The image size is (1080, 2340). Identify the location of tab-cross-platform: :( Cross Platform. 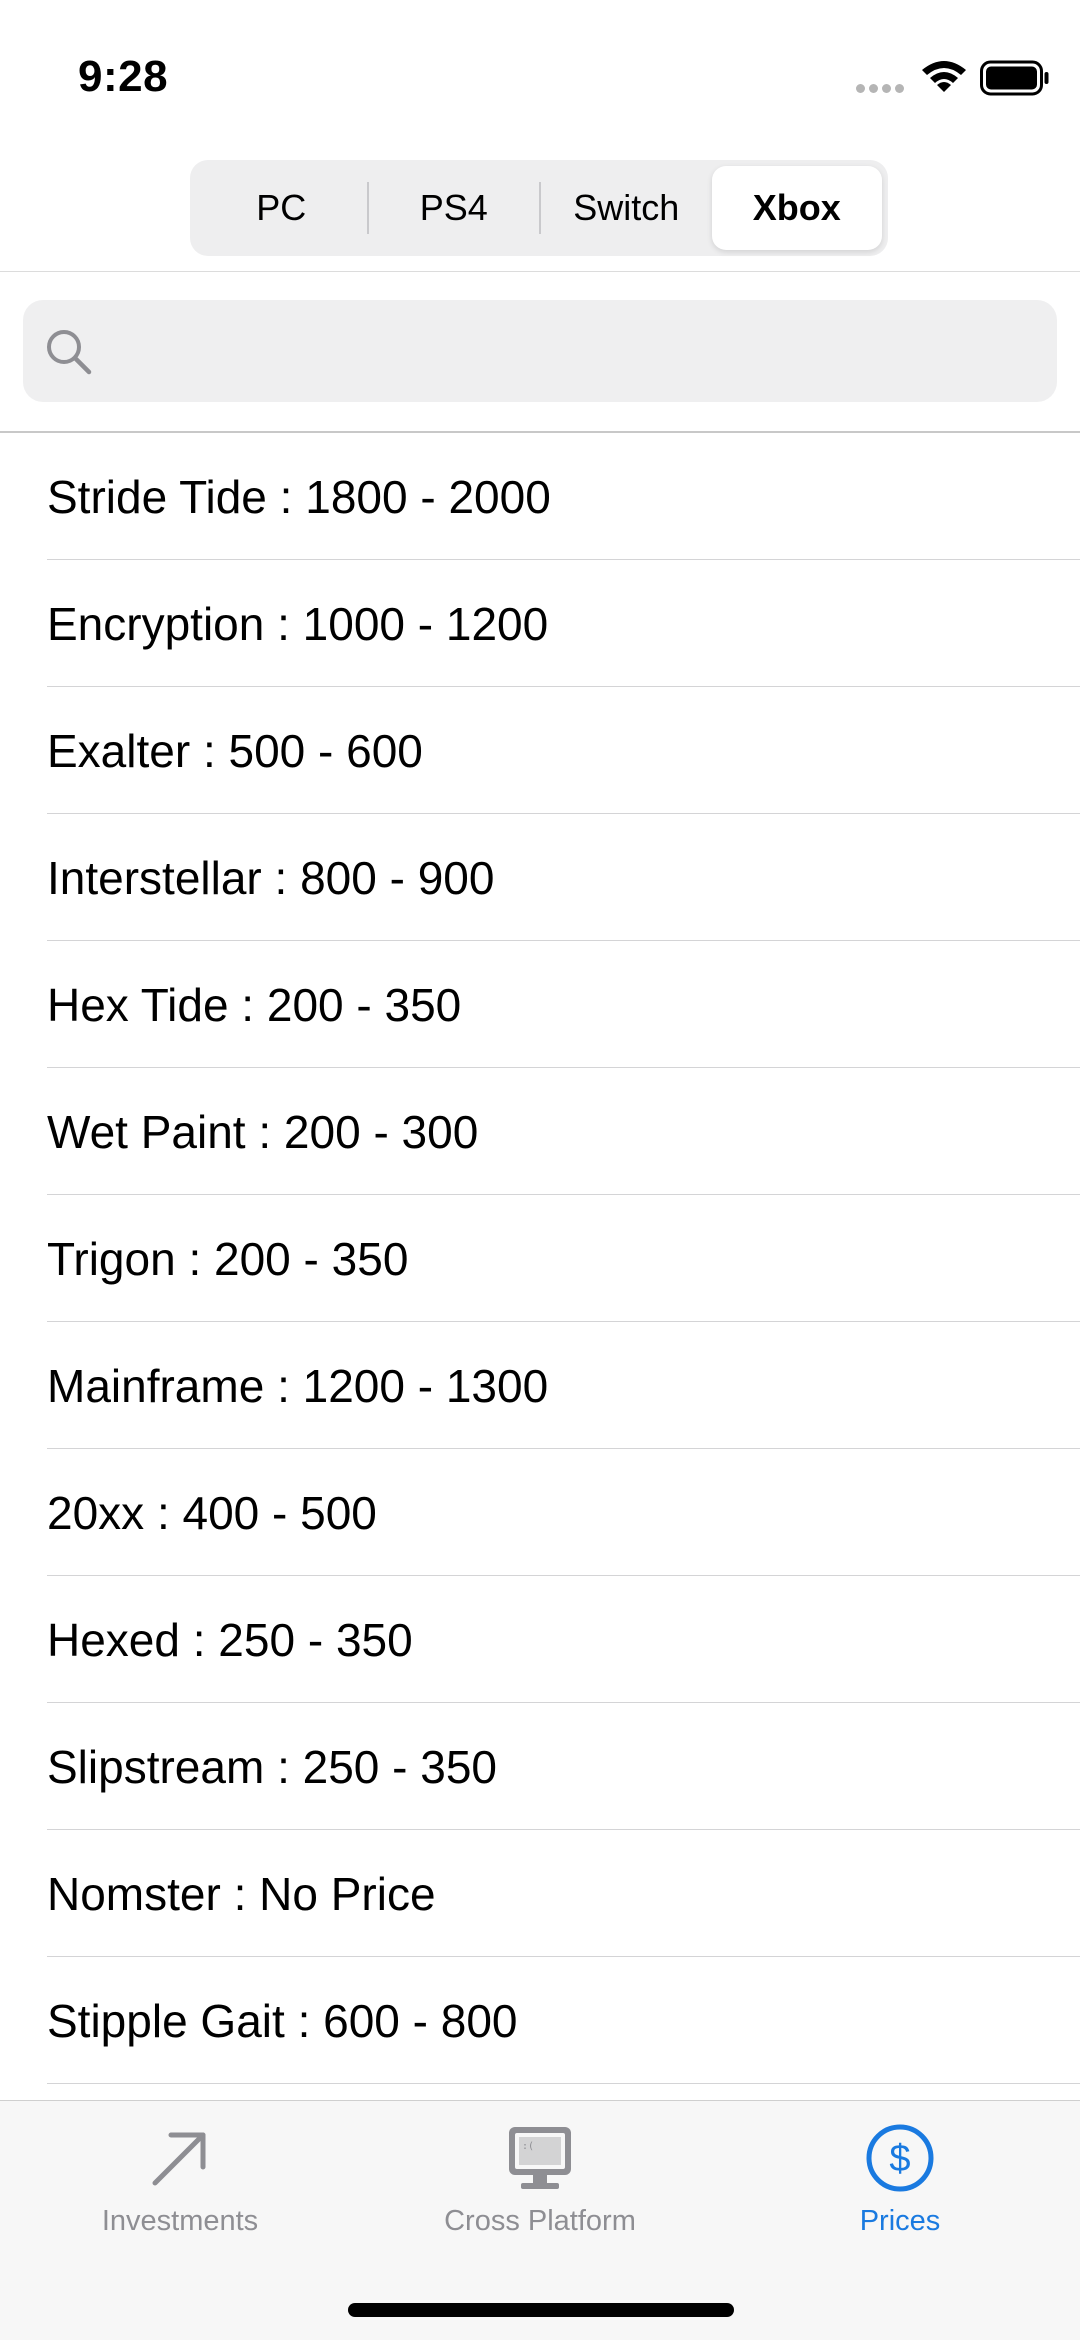
(540, 2176).